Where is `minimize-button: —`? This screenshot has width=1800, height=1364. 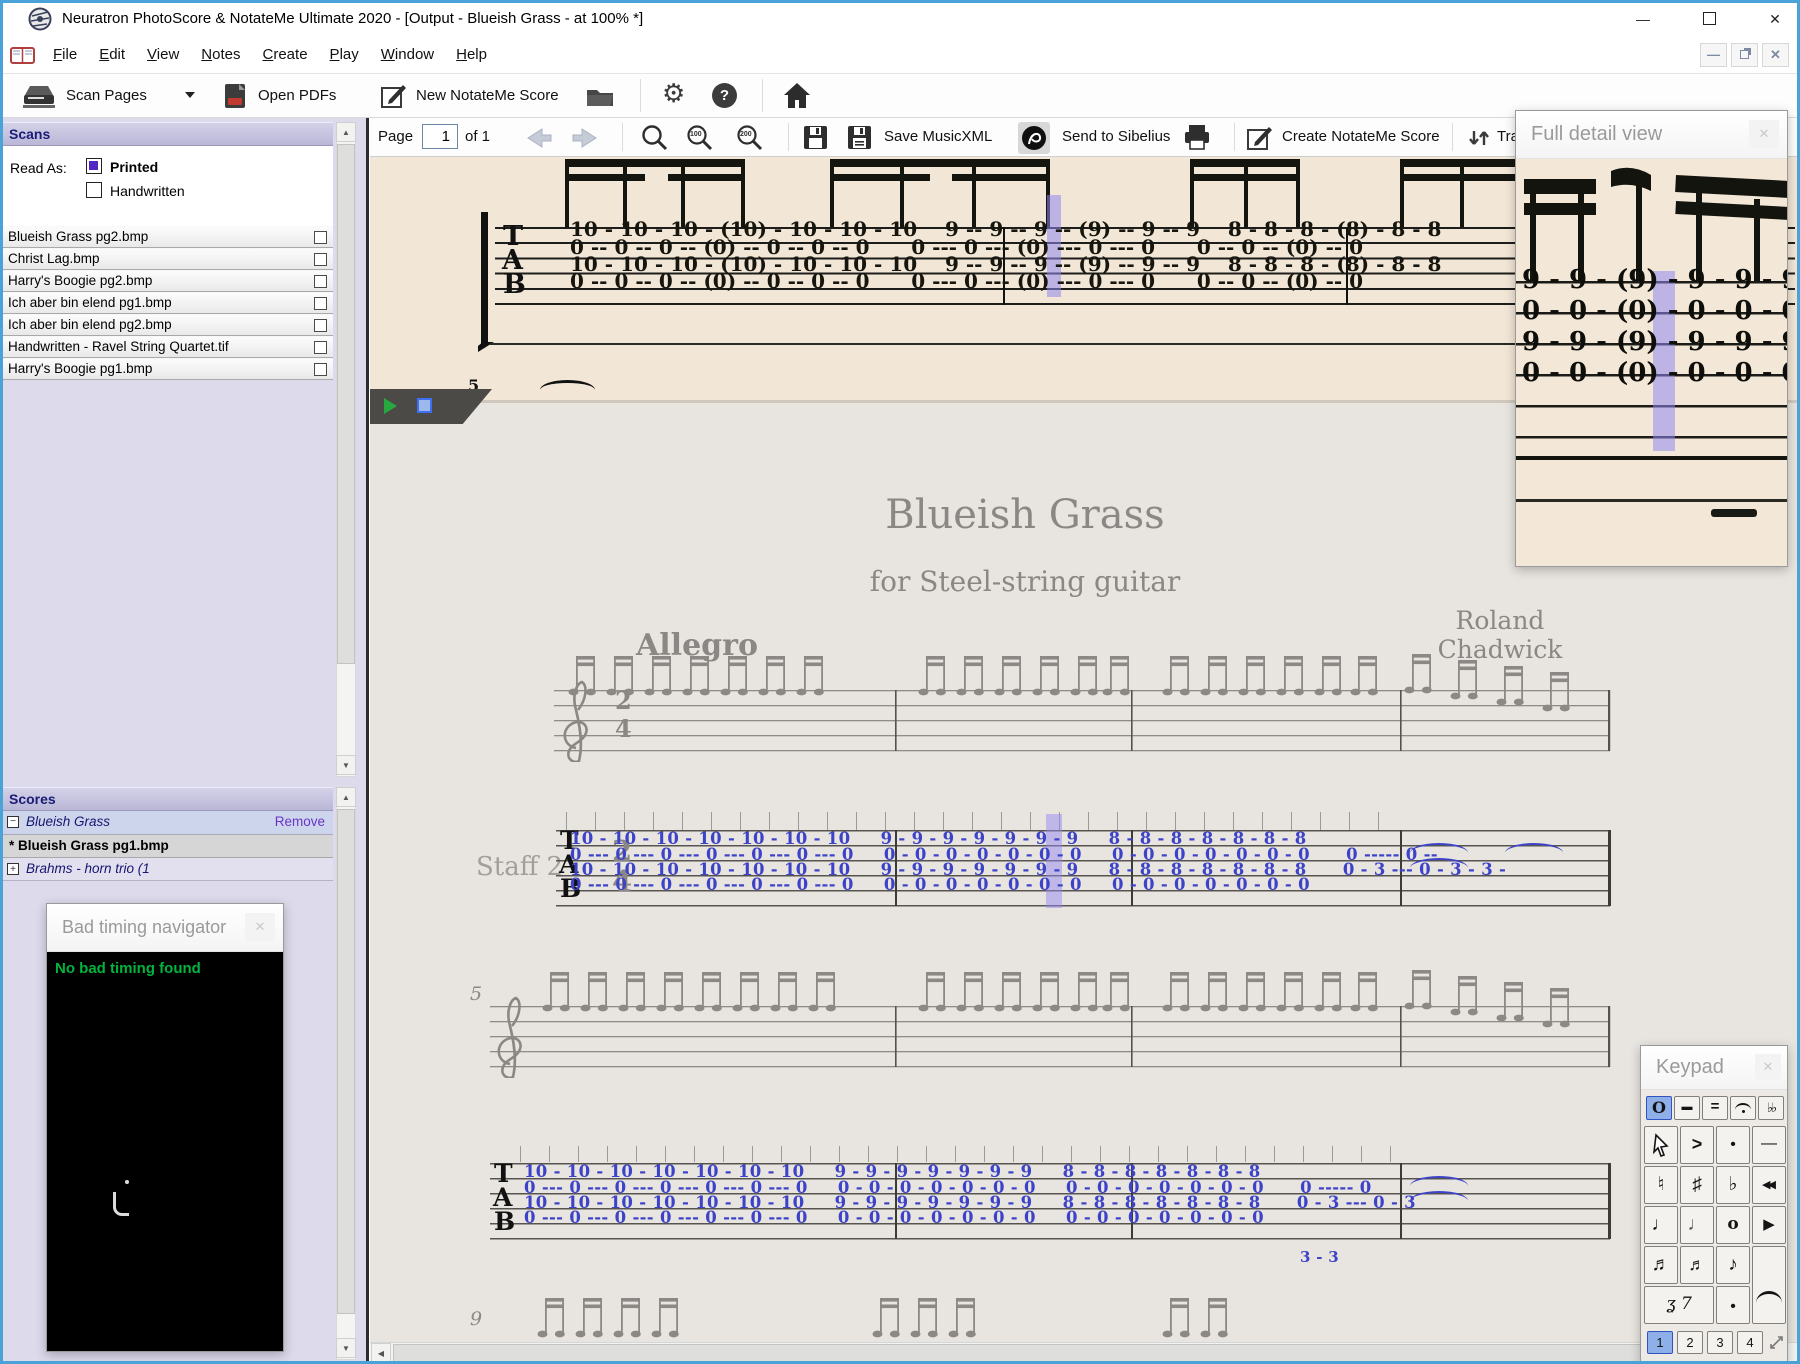
minimize-button: — is located at coordinates (1643, 19).